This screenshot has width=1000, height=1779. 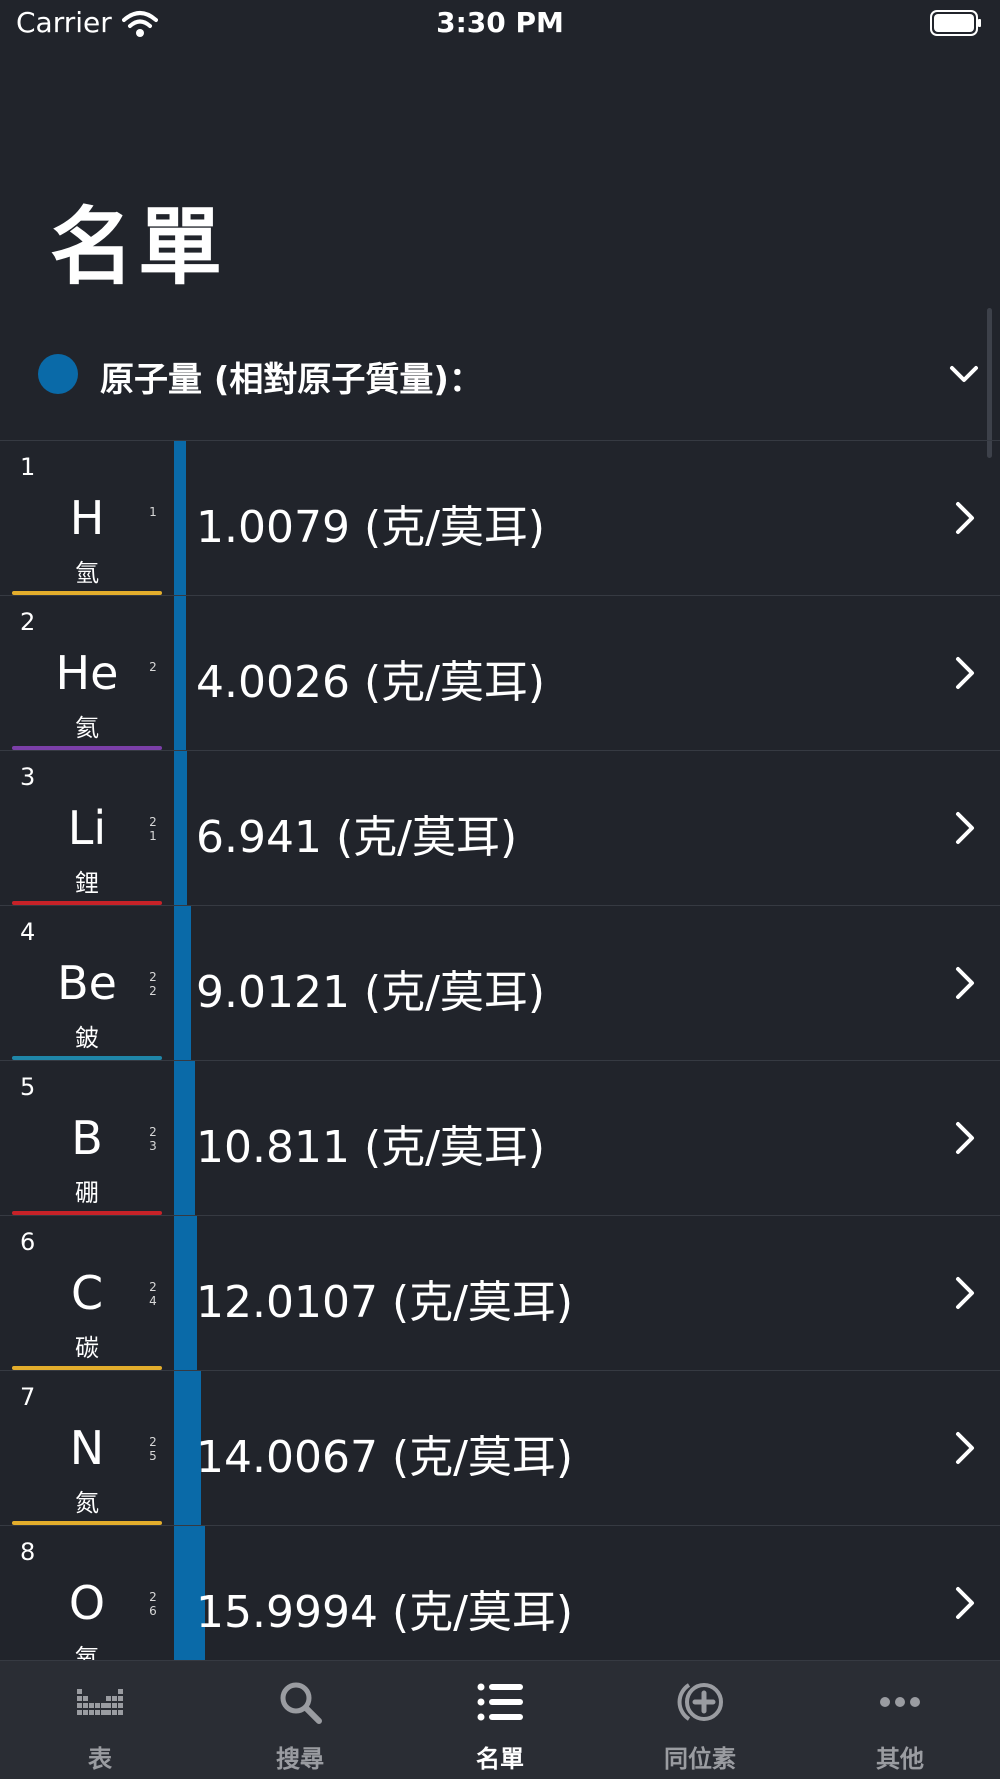 What do you see at coordinates (300, 1702) in the screenshot?
I see `search-icon` at bounding box center [300, 1702].